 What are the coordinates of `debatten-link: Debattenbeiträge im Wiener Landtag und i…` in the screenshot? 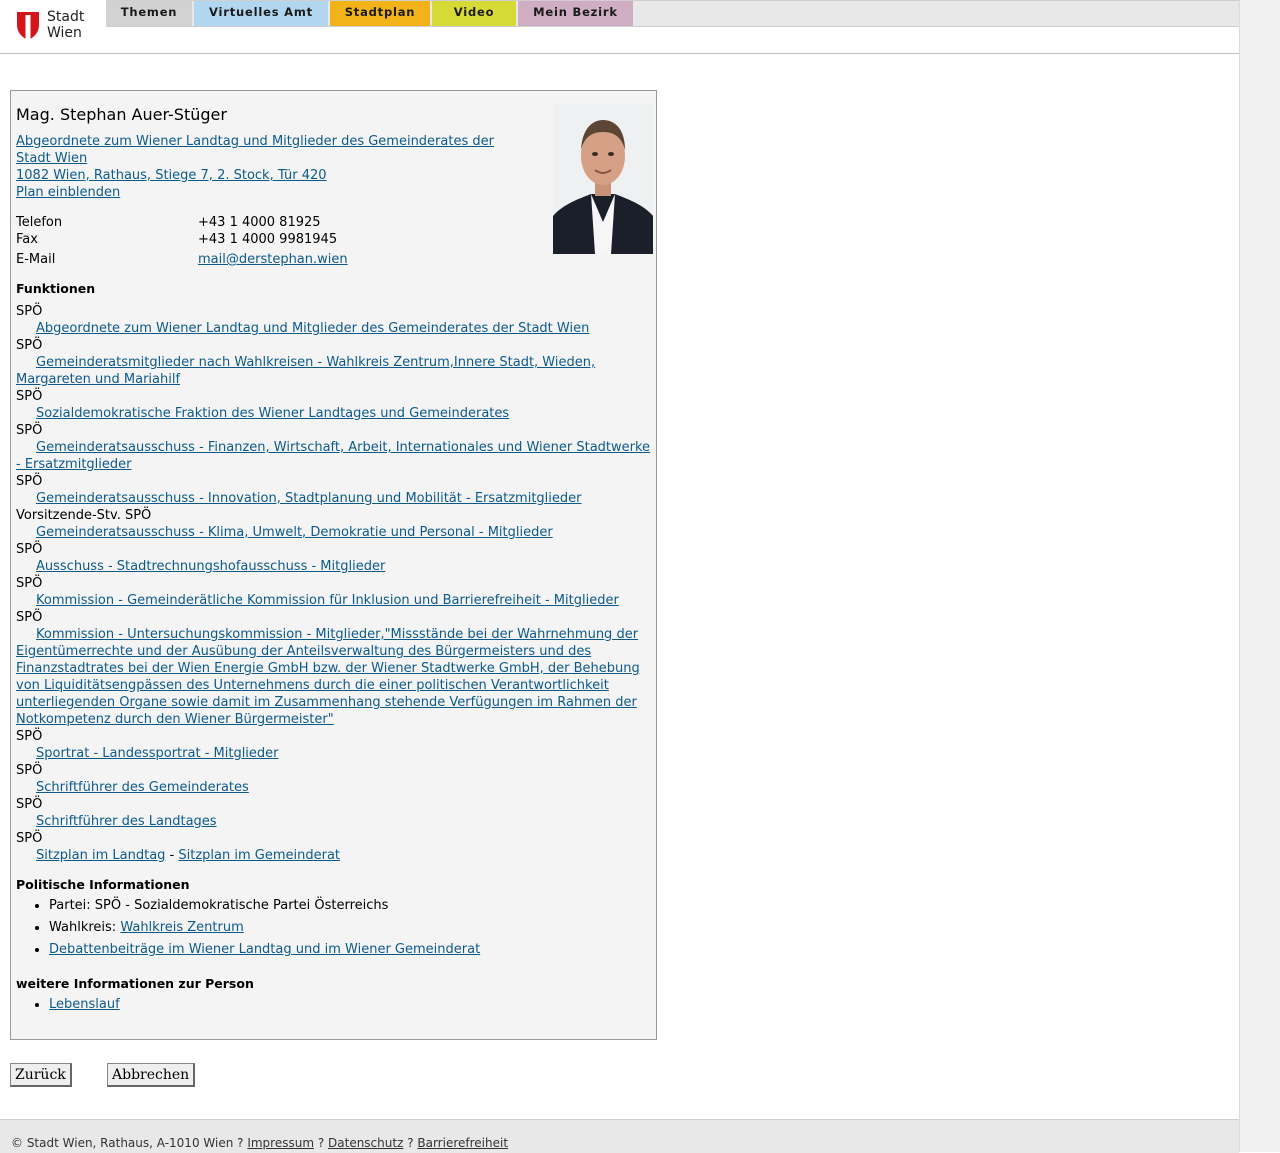 It's located at (264, 949).